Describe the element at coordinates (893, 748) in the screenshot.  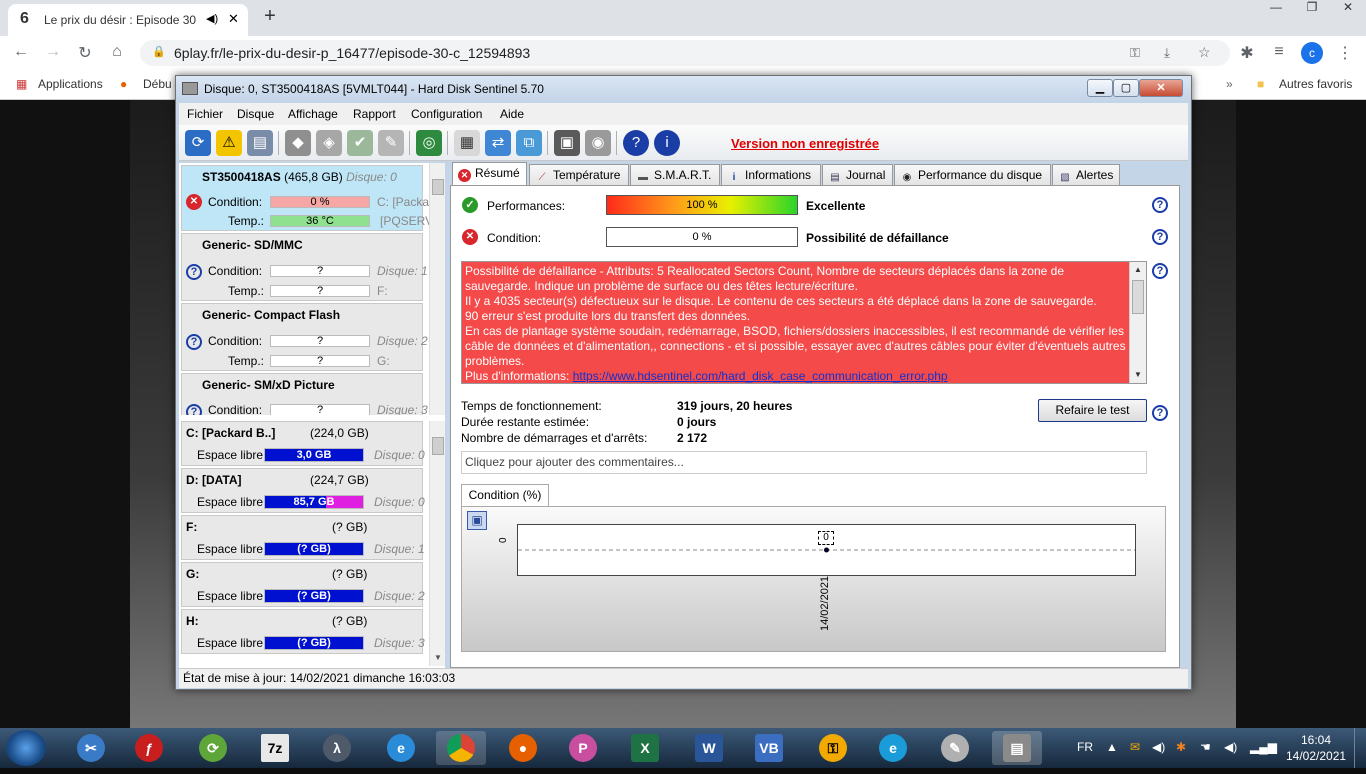
I see `taskbar-edge-icon: e` at that location.